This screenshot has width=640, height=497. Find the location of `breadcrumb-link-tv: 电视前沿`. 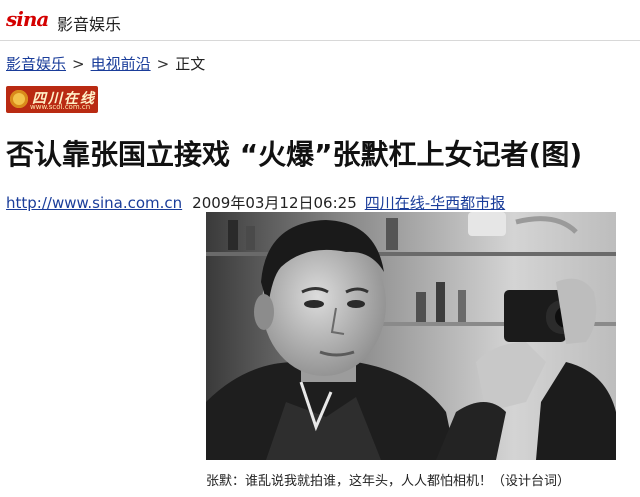

breadcrumb-link-tv: 电视前沿 is located at coordinates (121, 64).